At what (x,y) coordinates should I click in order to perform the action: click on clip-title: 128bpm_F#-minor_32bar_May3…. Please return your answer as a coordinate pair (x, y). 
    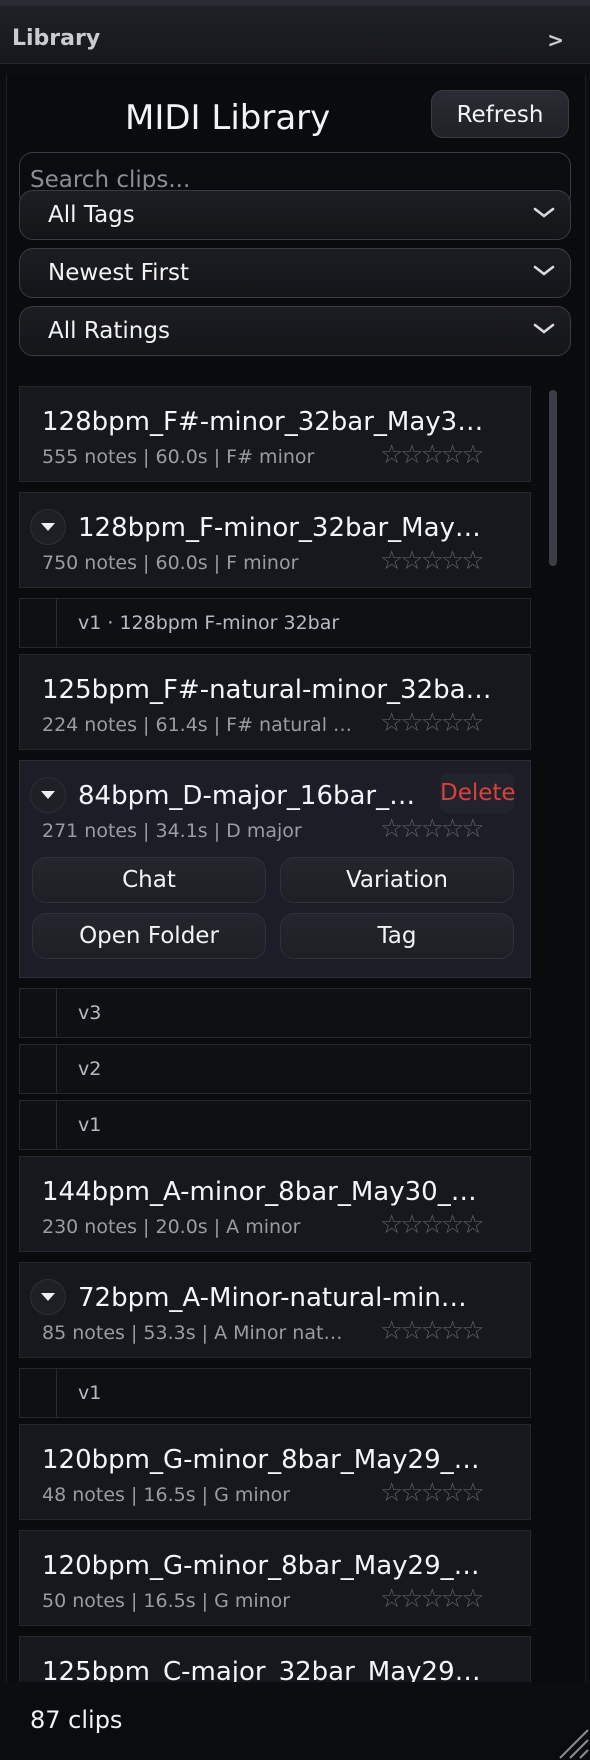
    Looking at the image, I should click on (263, 422).